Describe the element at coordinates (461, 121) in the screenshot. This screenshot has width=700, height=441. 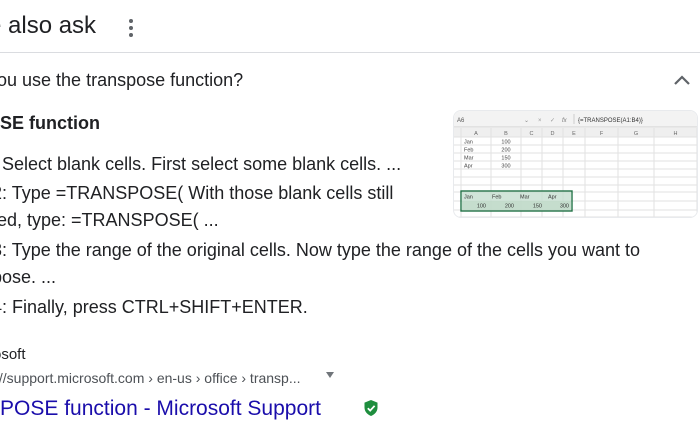
I see `name-box: A6` at that location.